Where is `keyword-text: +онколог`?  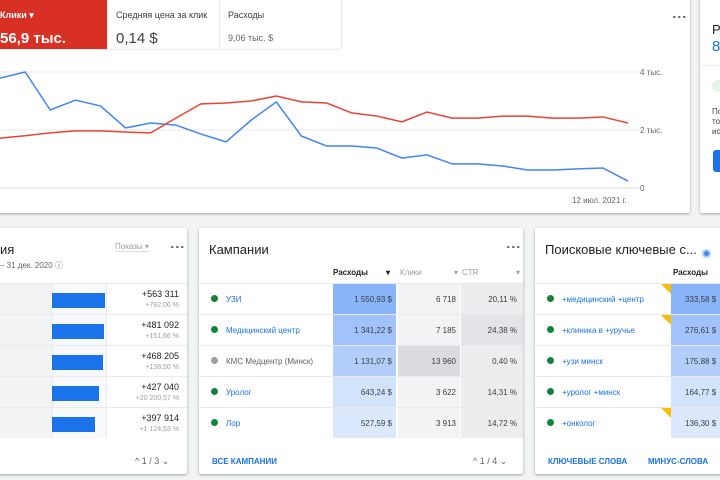
keyword-text: +онколог is located at coordinates (579, 423).